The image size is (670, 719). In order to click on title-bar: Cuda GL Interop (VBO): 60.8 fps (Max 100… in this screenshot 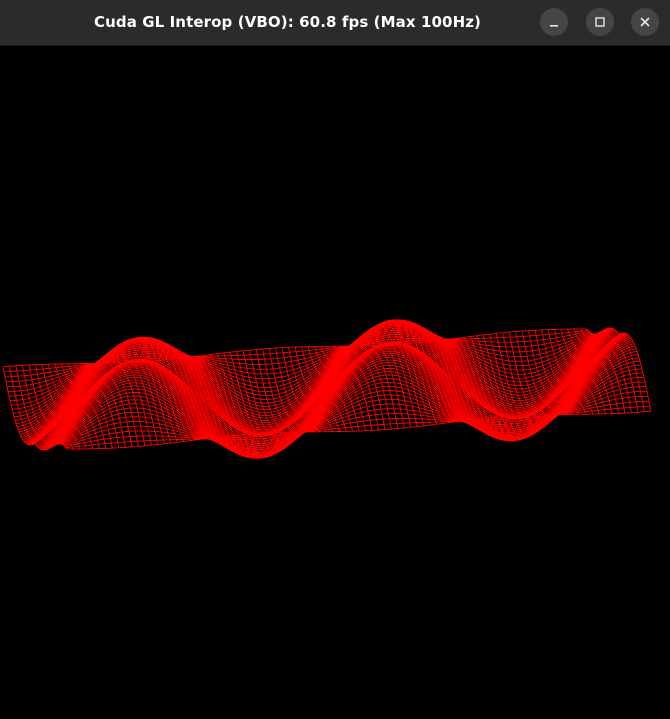, I will do `click(335, 23)`.